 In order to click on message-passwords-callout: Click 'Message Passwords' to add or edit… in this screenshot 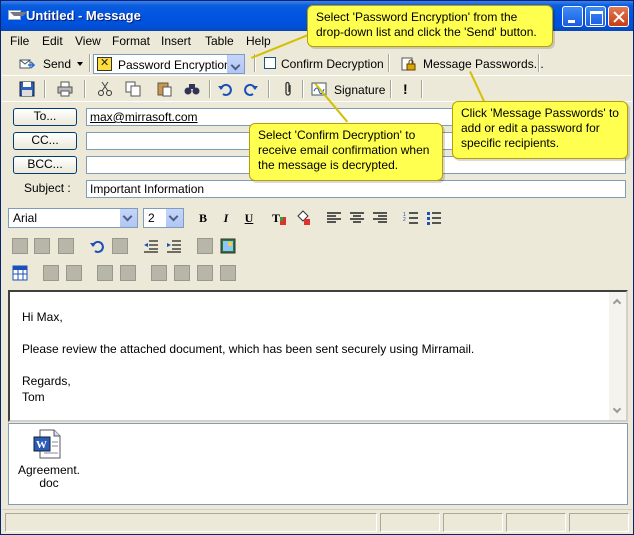, I will do `click(540, 130)`.